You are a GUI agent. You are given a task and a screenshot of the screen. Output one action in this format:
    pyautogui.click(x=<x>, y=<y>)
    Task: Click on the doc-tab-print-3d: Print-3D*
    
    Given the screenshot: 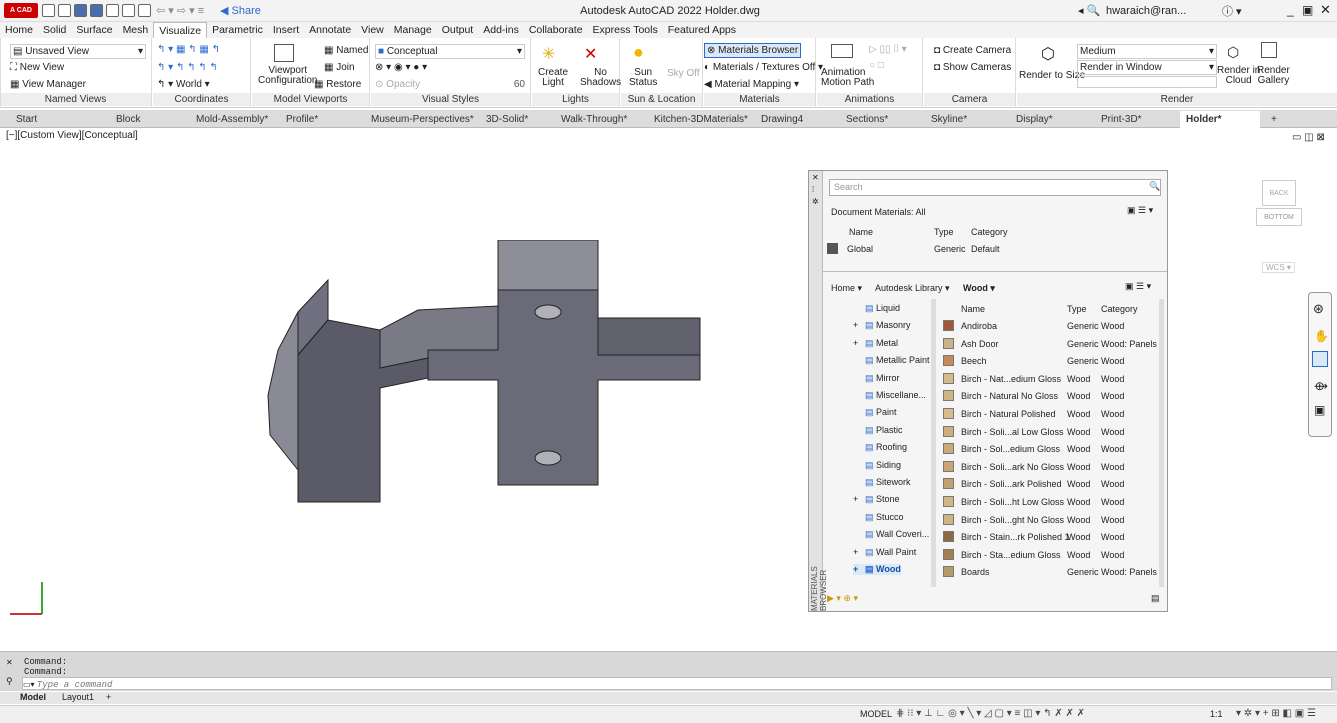 What is the action you would take?
    pyautogui.click(x=1121, y=119)
    